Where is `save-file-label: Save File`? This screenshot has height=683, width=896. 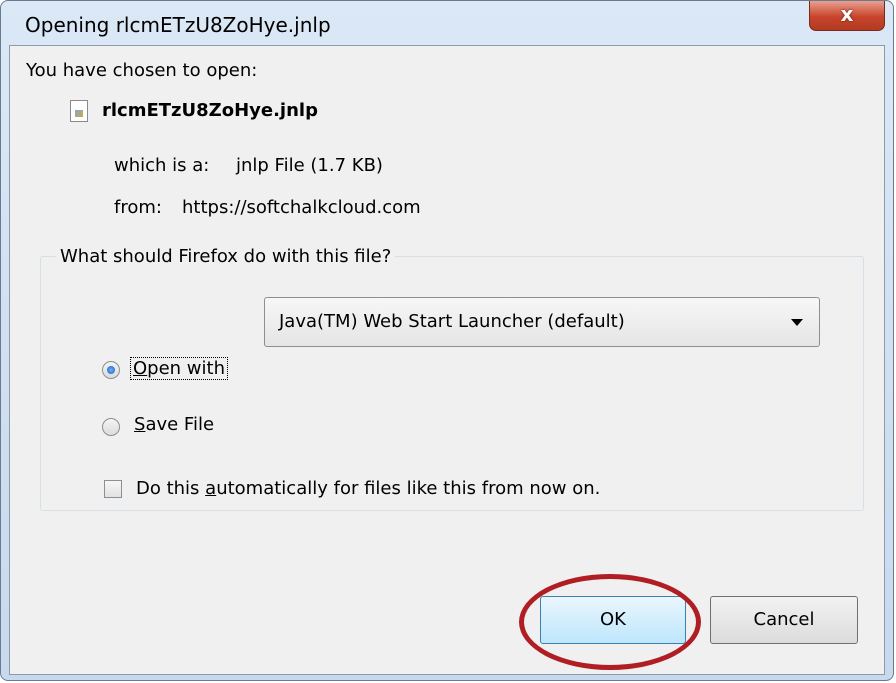
save-file-label: Save File is located at coordinates (174, 424).